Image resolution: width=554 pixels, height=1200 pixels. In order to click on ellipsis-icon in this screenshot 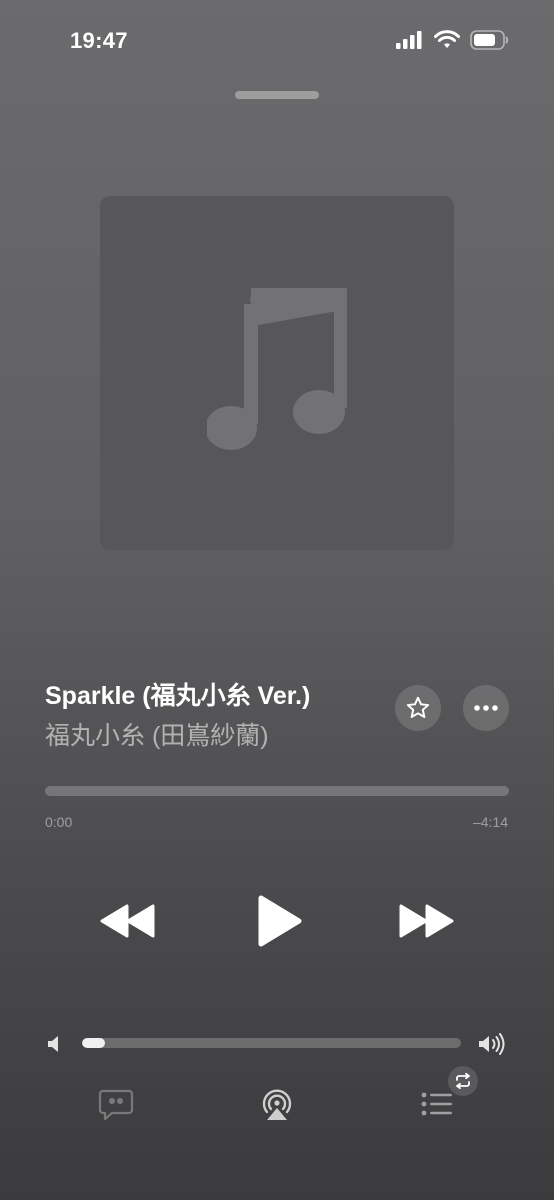, I will do `click(486, 708)`.